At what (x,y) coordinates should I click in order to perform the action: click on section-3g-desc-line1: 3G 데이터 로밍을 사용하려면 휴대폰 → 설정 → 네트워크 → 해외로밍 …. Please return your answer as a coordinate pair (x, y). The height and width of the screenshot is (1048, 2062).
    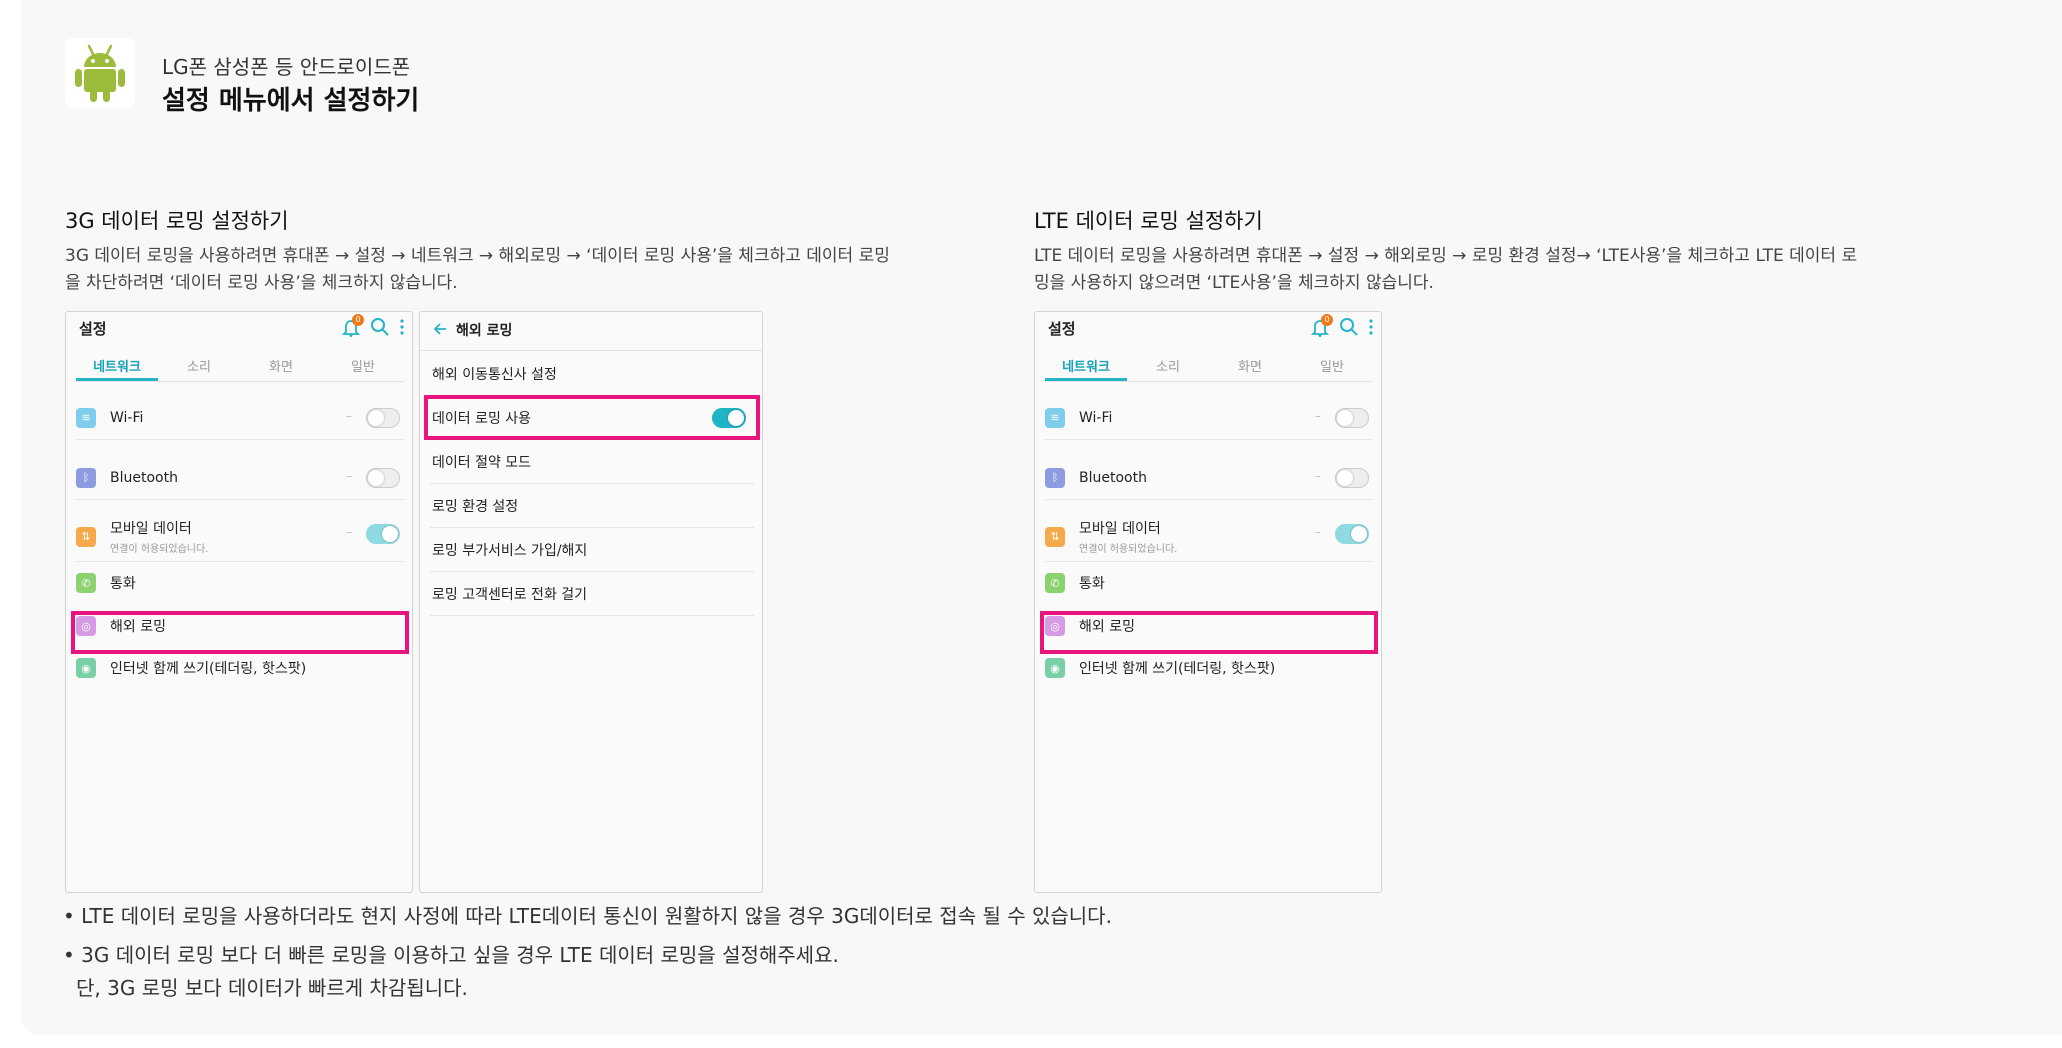
    Looking at the image, I should click on (477, 256).